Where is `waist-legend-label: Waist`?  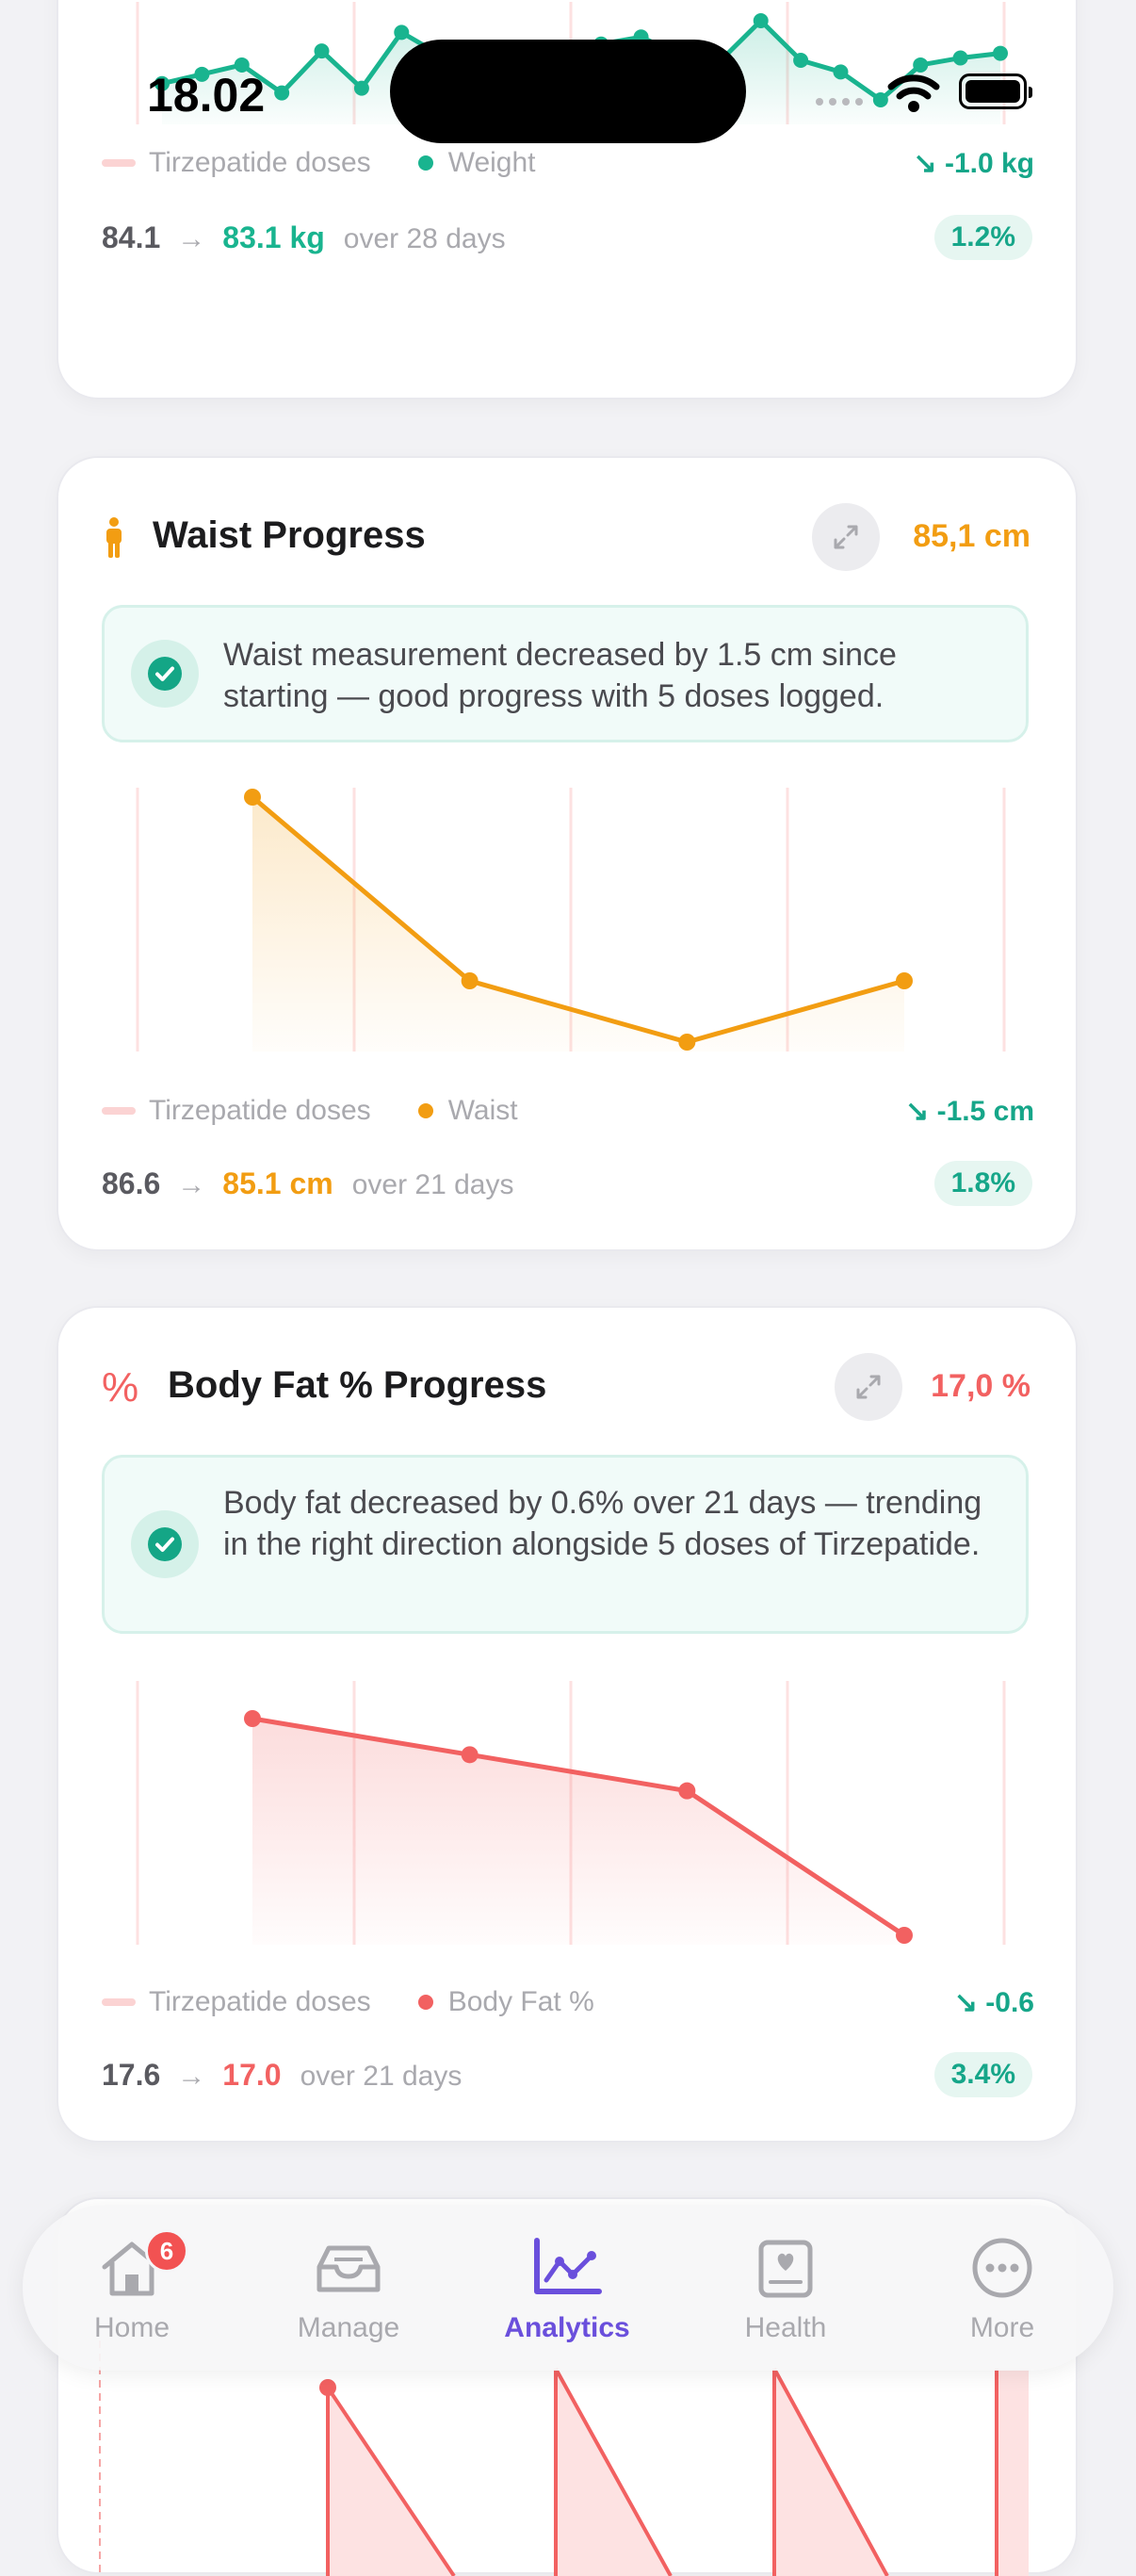 waist-legend-label: Waist is located at coordinates (483, 1110).